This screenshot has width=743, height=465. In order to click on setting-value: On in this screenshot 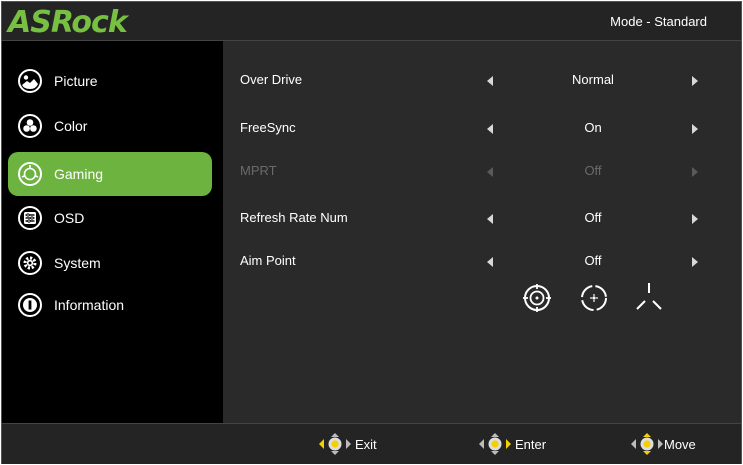, I will do `click(593, 127)`.